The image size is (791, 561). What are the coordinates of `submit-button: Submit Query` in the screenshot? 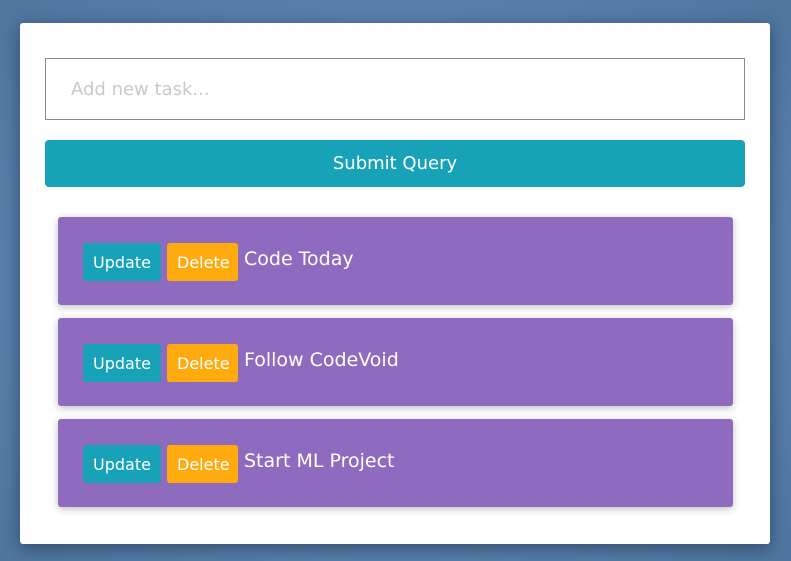 It's located at (395, 163).